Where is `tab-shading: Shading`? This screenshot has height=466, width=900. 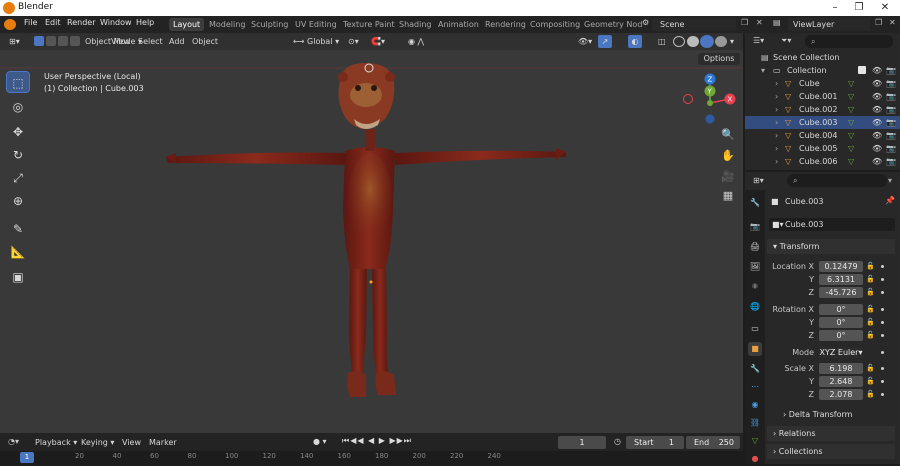 tab-shading: Shading is located at coordinates (415, 24).